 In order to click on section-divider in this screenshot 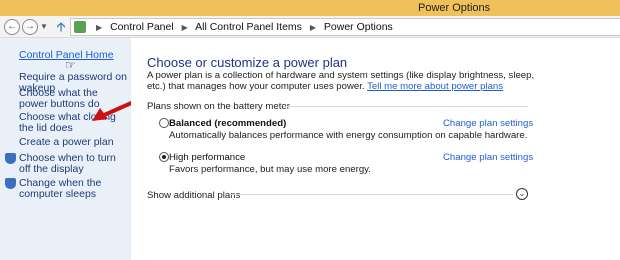, I will do `click(405, 106)`.